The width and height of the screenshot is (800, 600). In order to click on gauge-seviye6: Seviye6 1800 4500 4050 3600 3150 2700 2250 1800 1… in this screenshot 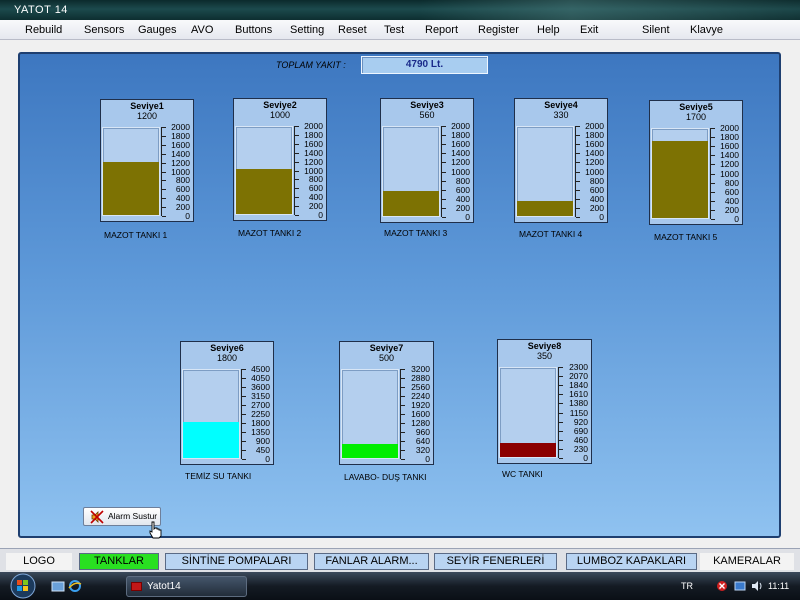, I will do `click(227, 403)`.